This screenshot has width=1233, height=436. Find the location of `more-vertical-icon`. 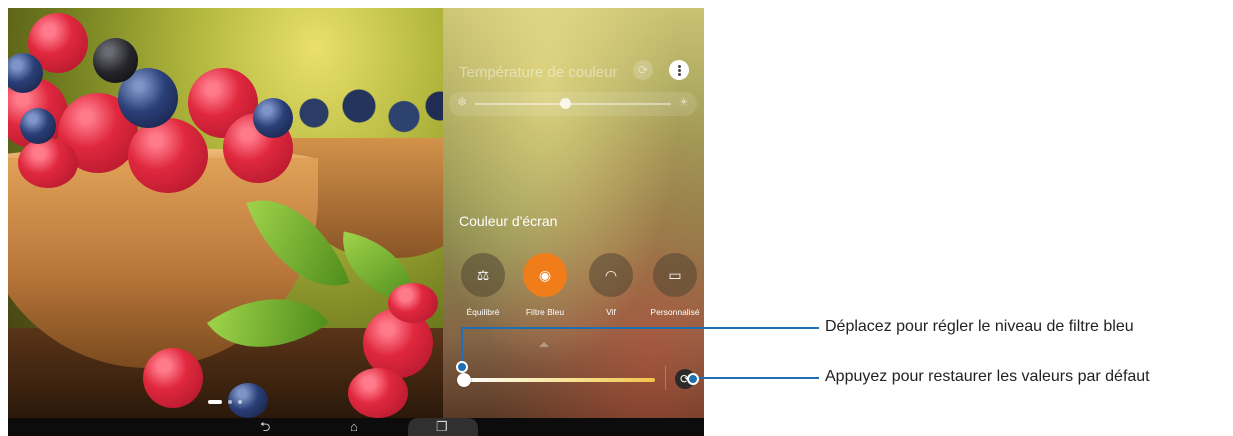

more-vertical-icon is located at coordinates (679, 70).